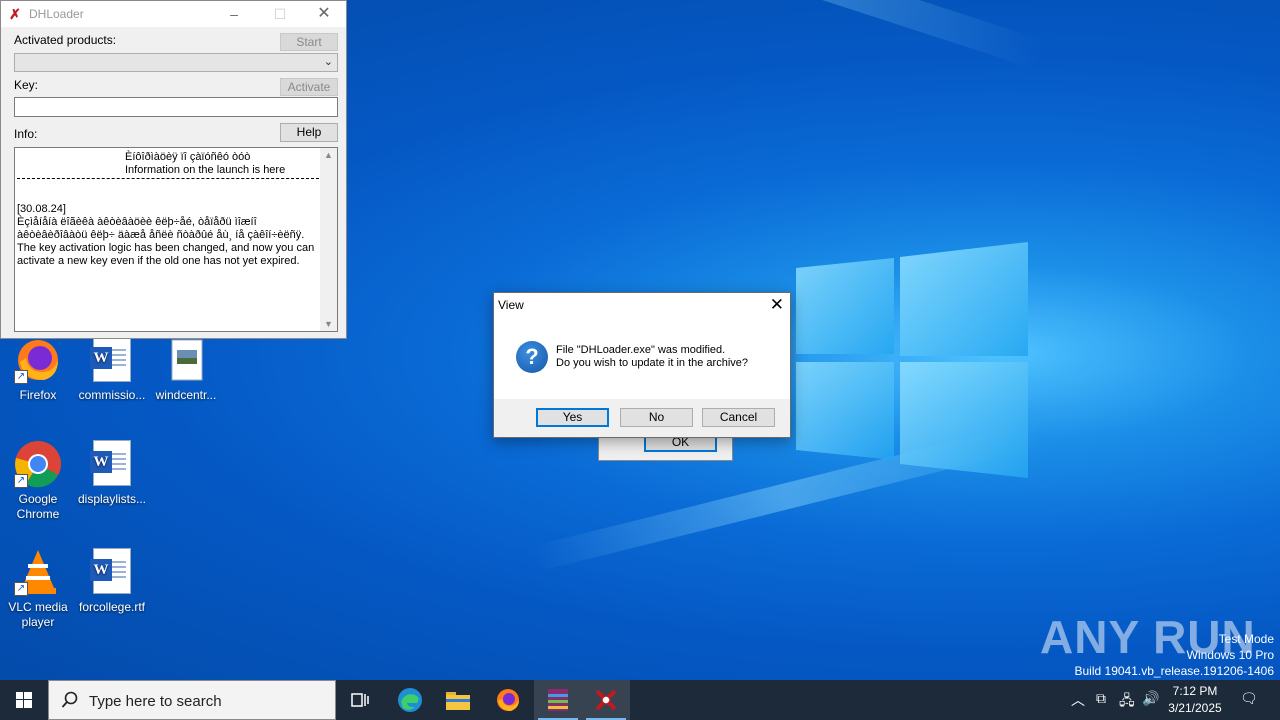 The height and width of the screenshot is (720, 1280). I want to click on desktop-icon-label: VLC media player, so click(38, 614).